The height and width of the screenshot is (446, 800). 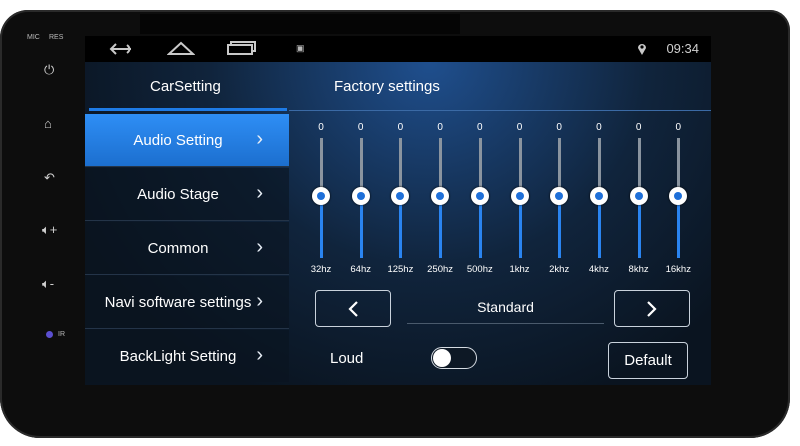 I want to click on menu-item-audio-setting: Audio Setting ›, so click(x=187, y=140).